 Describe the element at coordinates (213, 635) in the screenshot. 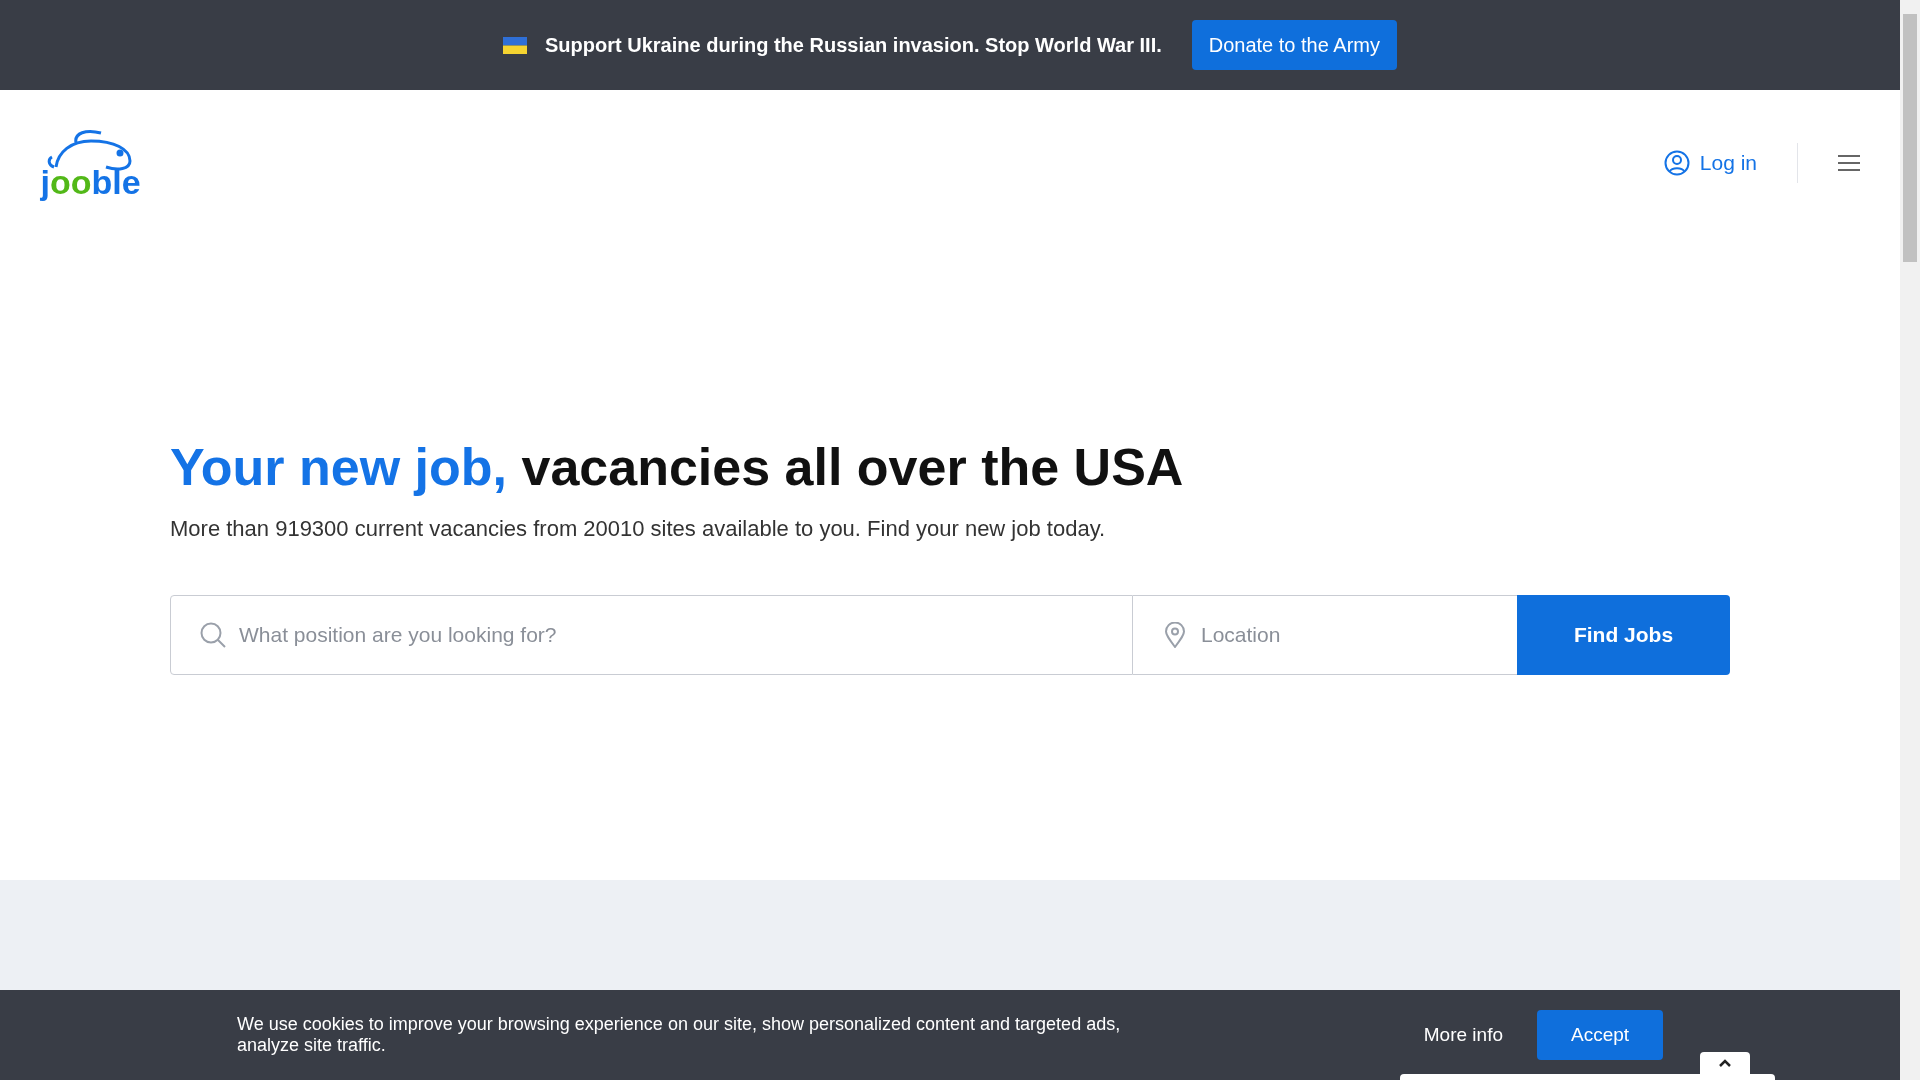

I see `search-icon` at that location.